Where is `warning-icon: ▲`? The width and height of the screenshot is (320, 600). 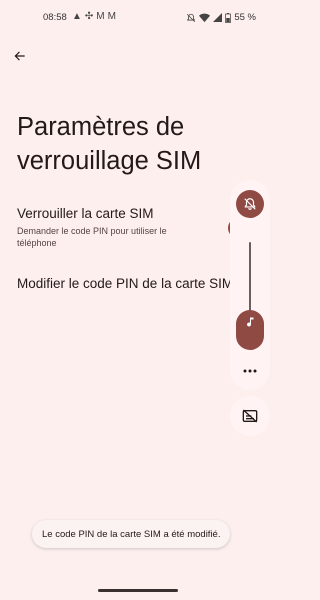
warning-icon: ▲ is located at coordinates (78, 16).